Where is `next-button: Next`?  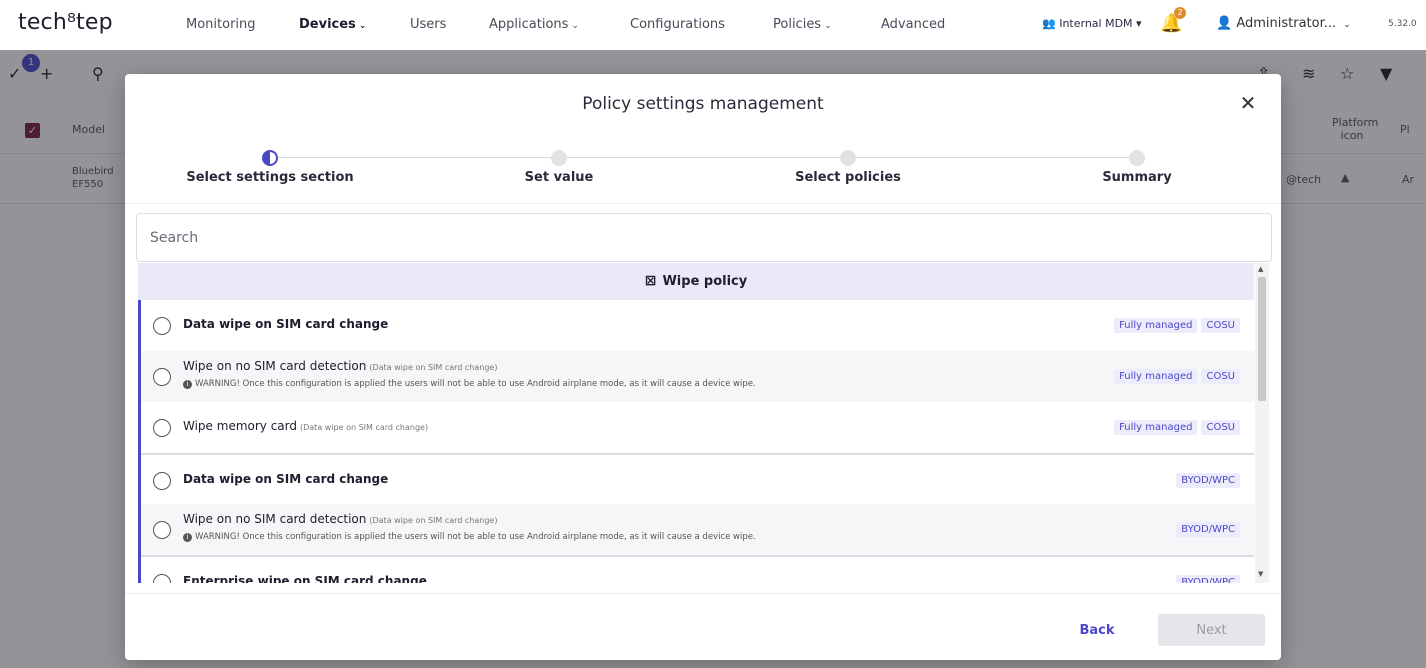
next-button: Next is located at coordinates (1211, 630).